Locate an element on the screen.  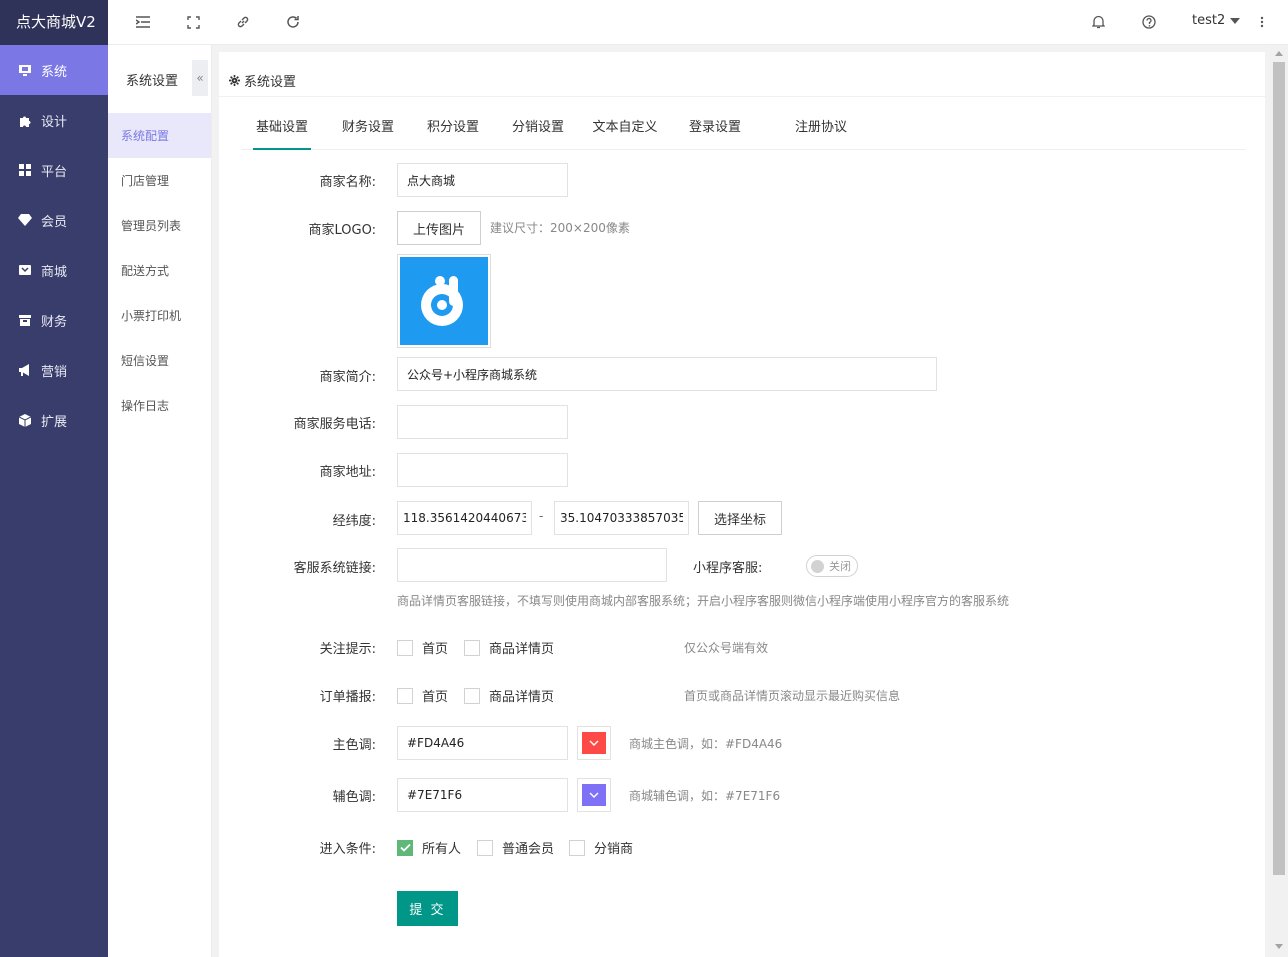
link-icon is located at coordinates (243, 22).